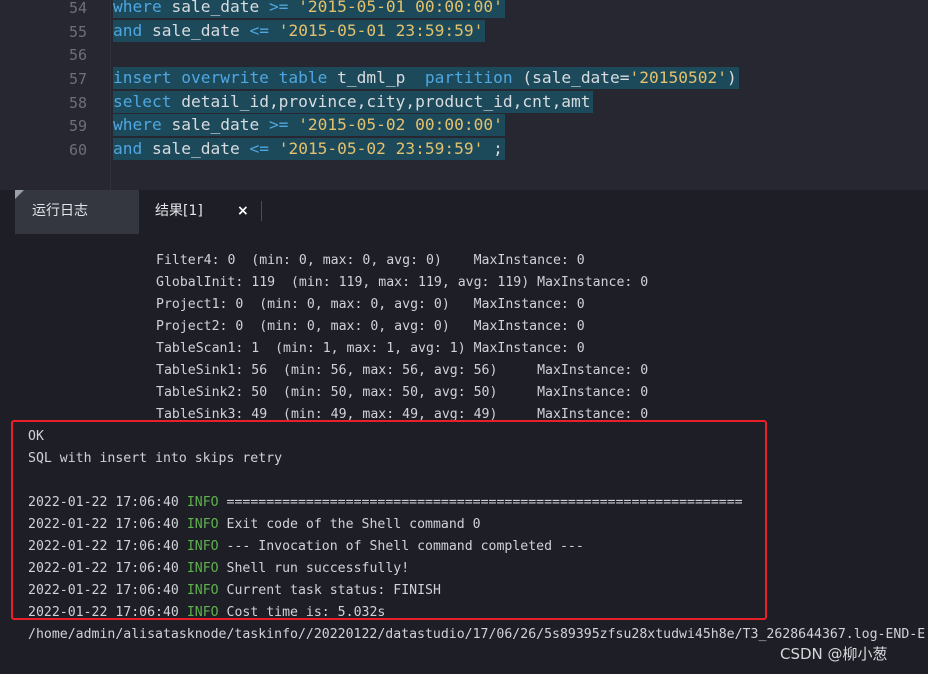  I want to click on code-text: where sale_date >= '2015-05-01 00:00:00', so click(309, 9).